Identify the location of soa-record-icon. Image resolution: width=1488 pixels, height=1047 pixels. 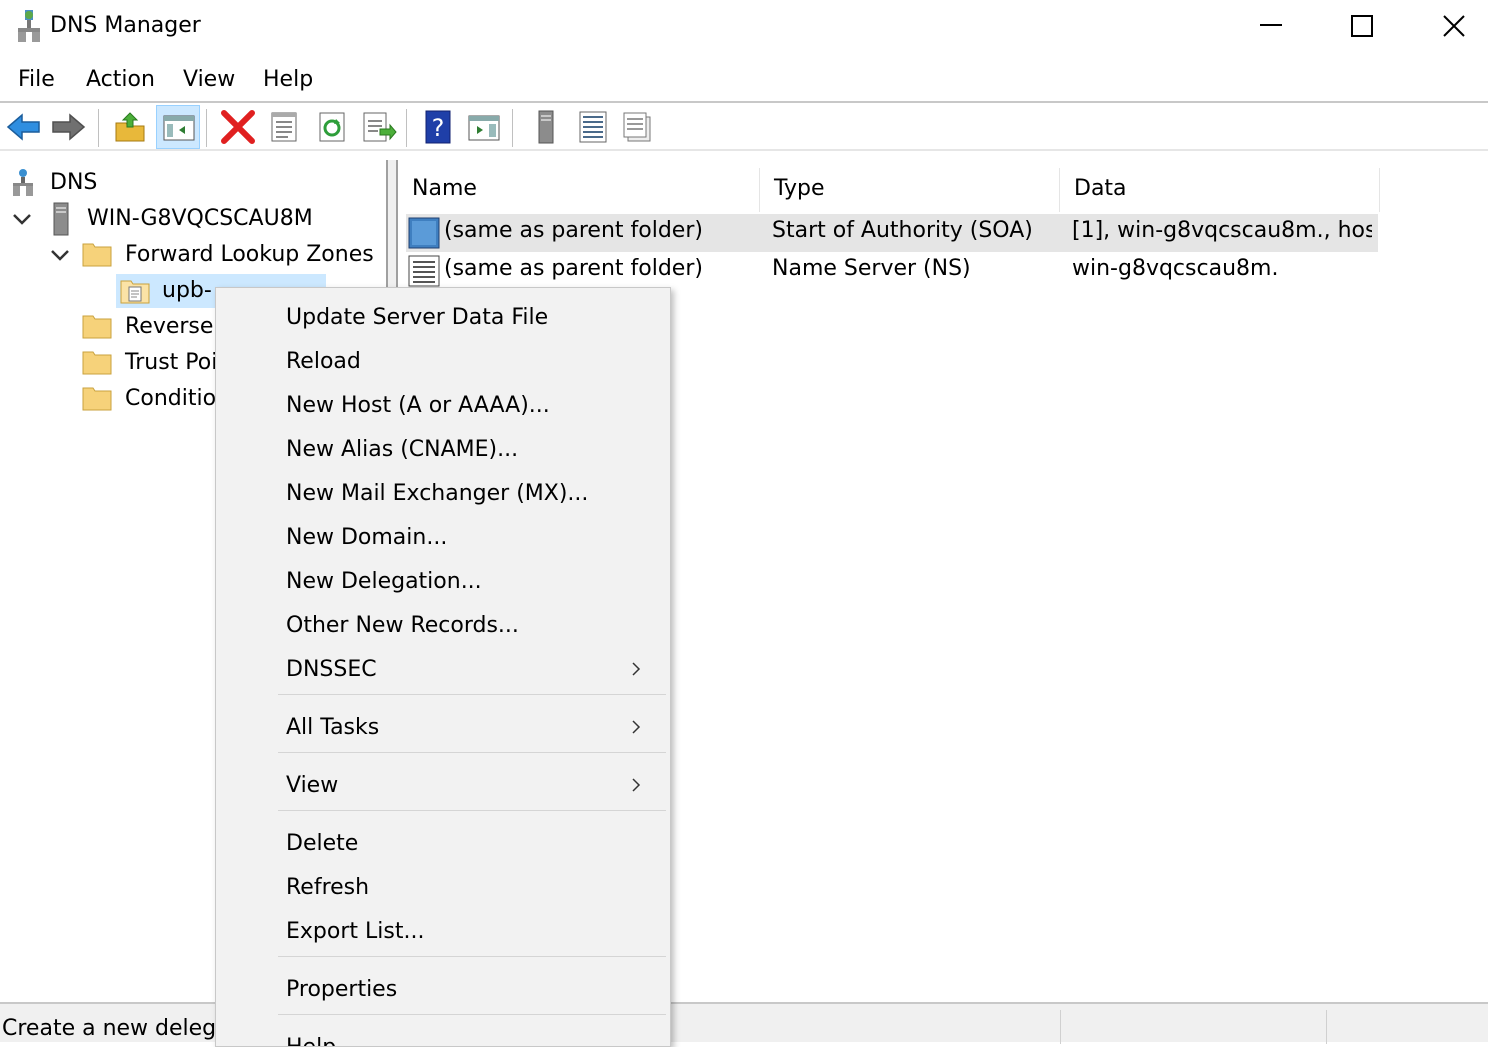
(424, 233).